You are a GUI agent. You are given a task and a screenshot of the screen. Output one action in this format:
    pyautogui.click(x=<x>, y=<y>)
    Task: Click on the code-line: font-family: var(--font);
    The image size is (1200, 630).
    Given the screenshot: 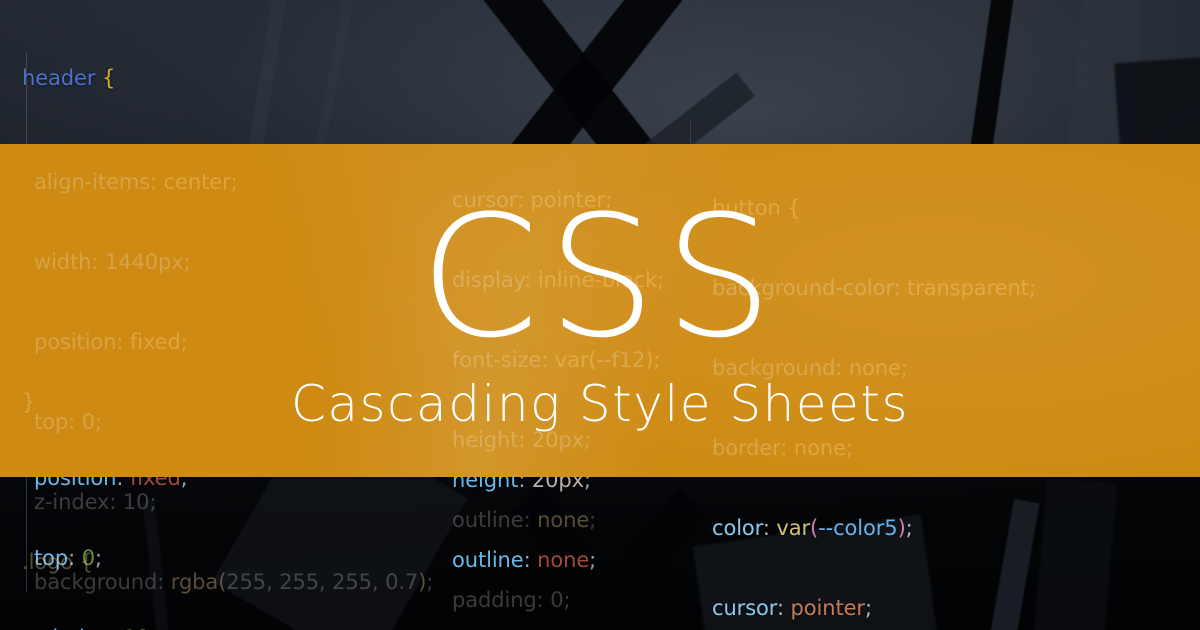 What is the action you would take?
    pyautogui.click(x=147, y=626)
    